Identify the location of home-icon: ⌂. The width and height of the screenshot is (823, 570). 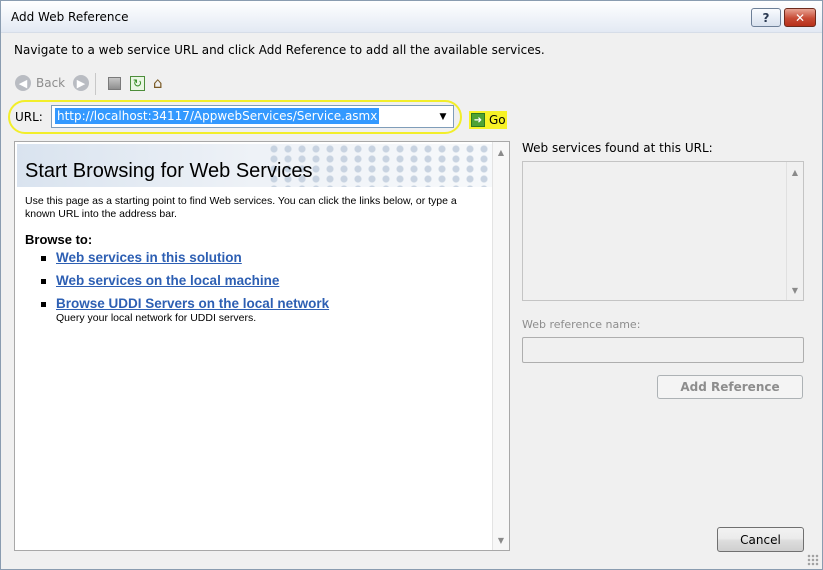
(158, 82).